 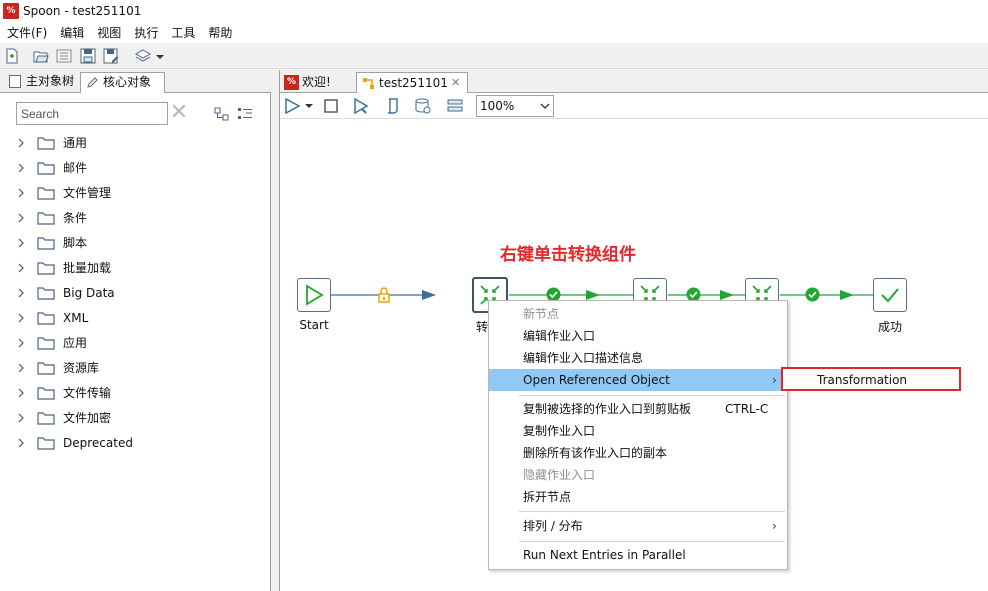 I want to click on list-view-icon, so click(x=245, y=114).